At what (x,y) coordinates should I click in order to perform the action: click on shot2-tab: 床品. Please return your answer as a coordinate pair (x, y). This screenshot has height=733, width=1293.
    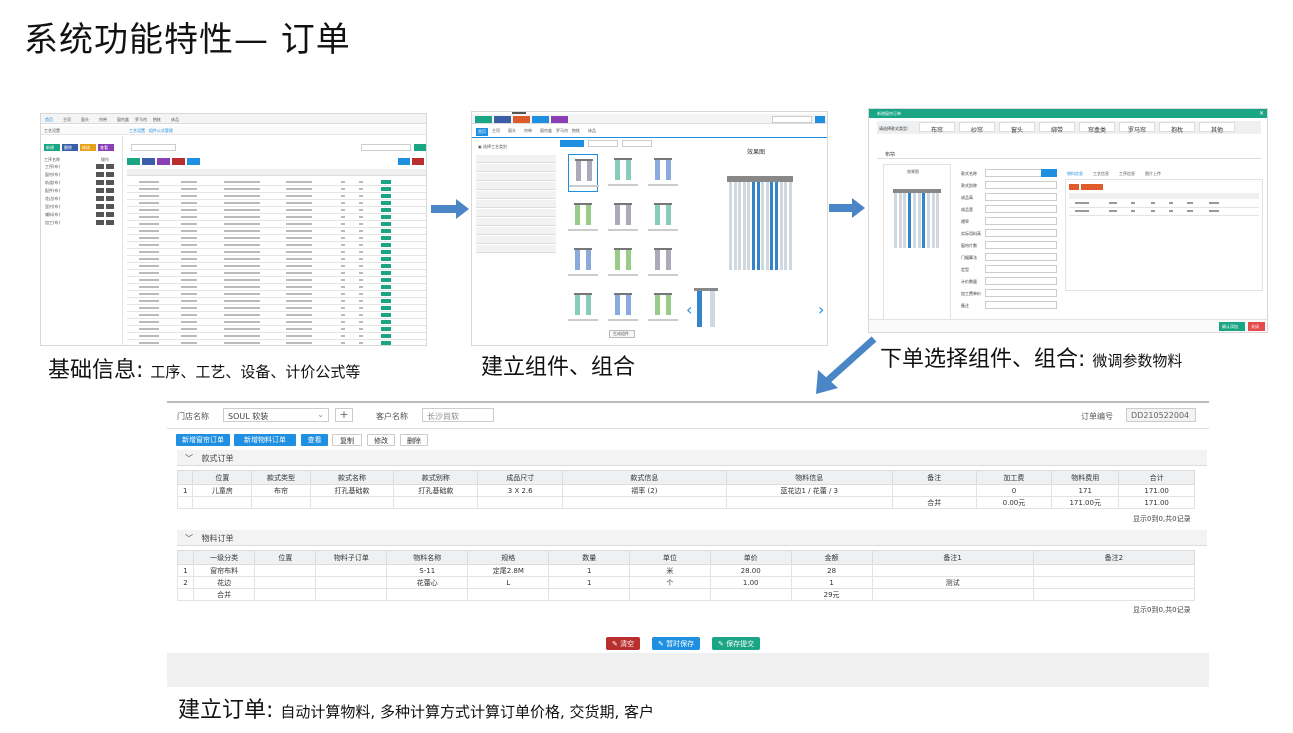
    Looking at the image, I should click on (592, 131).